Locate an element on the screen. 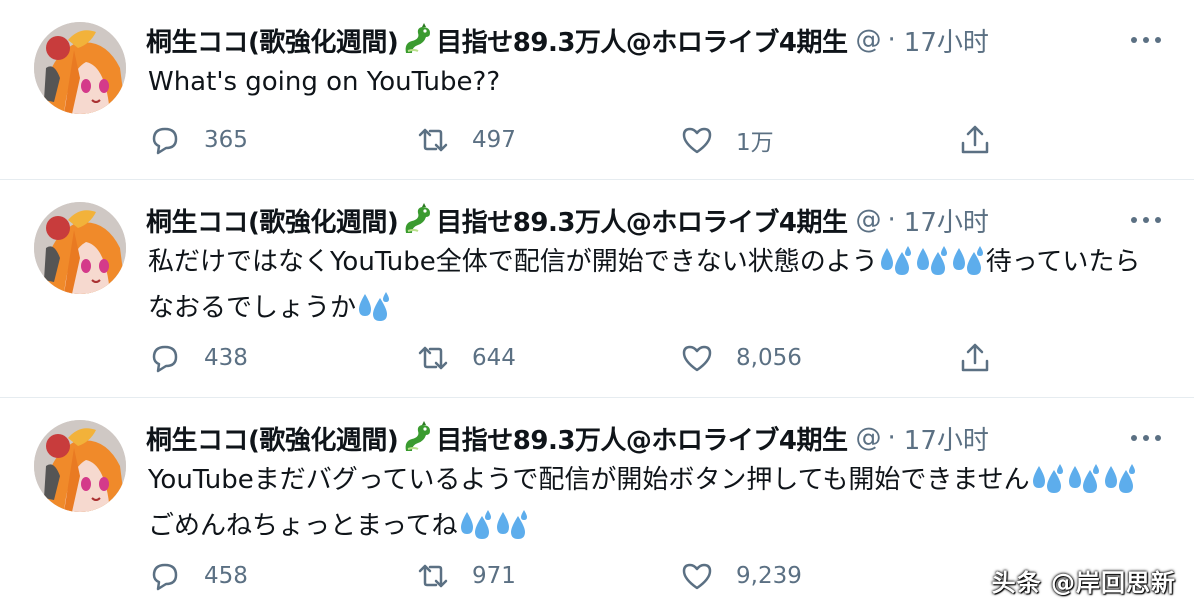  watermark: 头条 @岸回思新 is located at coordinates (1083, 583).